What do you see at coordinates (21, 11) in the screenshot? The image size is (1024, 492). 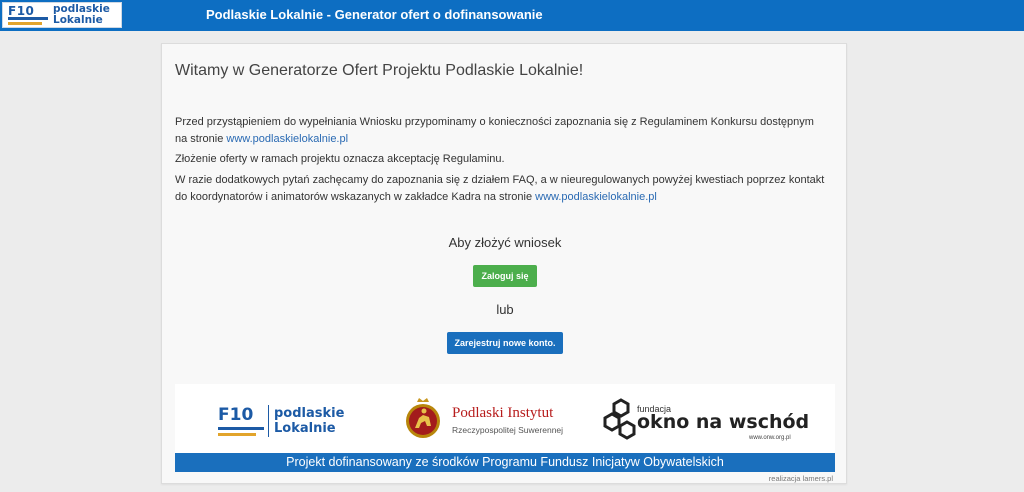 I see `f10-logo-mark: F10` at bounding box center [21, 11].